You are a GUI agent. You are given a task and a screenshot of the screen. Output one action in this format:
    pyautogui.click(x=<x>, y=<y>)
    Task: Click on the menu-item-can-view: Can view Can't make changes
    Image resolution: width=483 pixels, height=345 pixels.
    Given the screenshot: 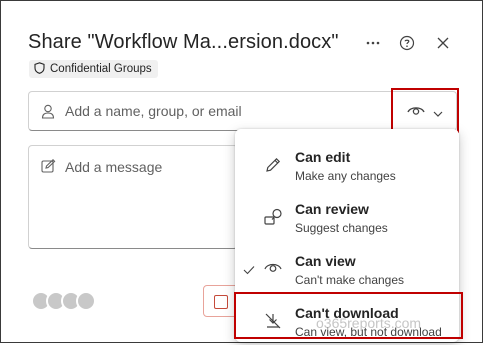 What is the action you would take?
    pyautogui.click(x=347, y=267)
    